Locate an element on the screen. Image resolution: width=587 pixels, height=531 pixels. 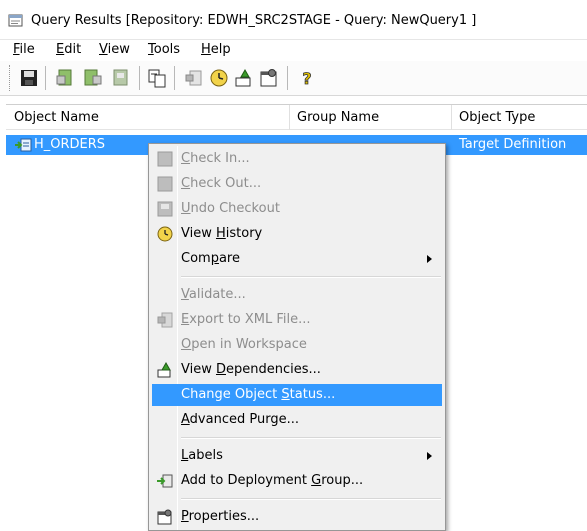
target-definition-icon is located at coordinates (23, 145).